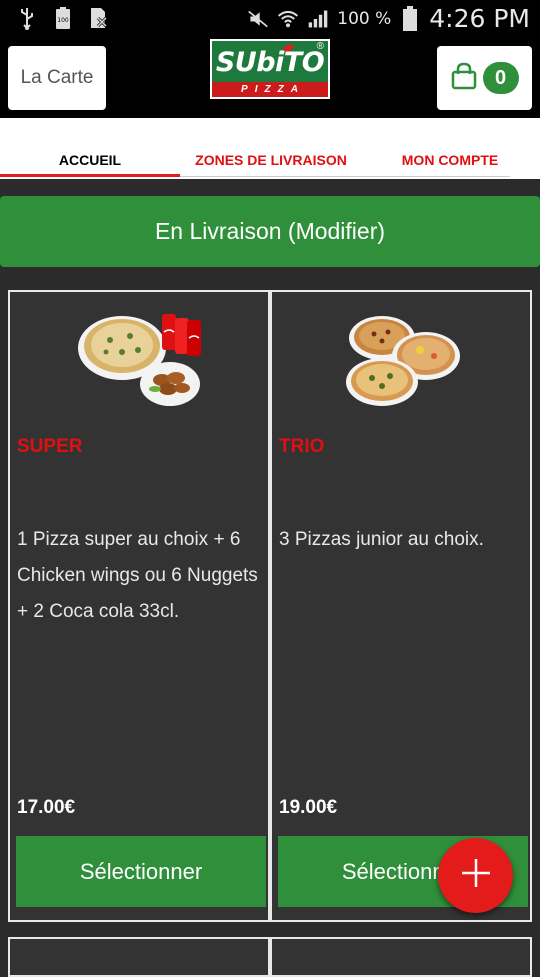 Image resolution: width=540 pixels, height=977 pixels. Describe the element at coordinates (258, 19) in the screenshot. I see `mute-icon` at that location.